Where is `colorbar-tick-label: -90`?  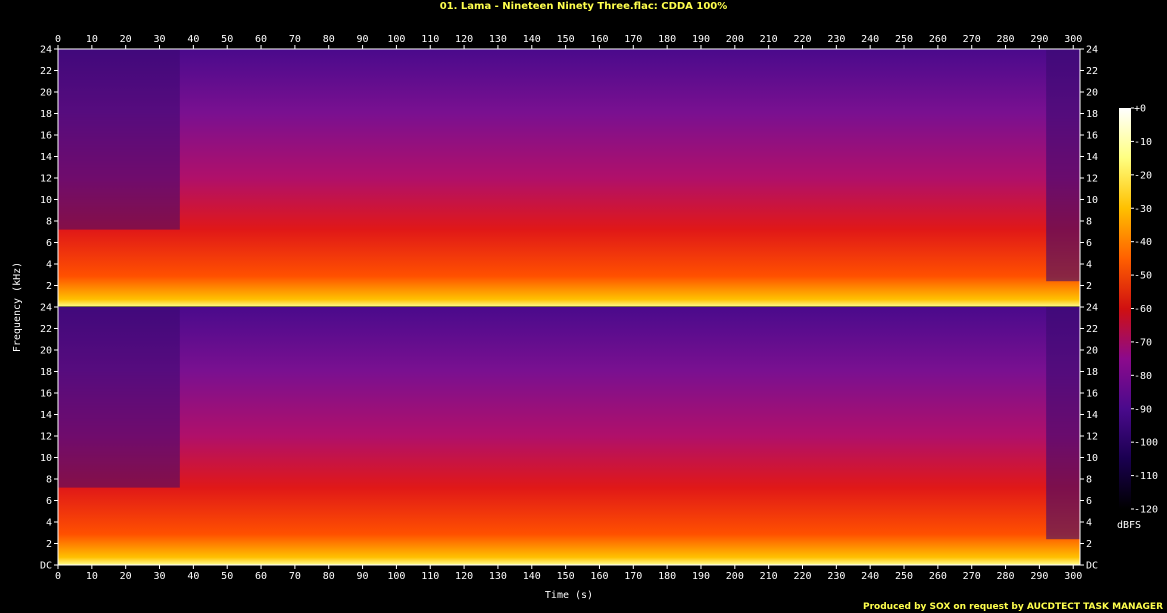
colorbar-tick-label: -90 is located at coordinates (1143, 409).